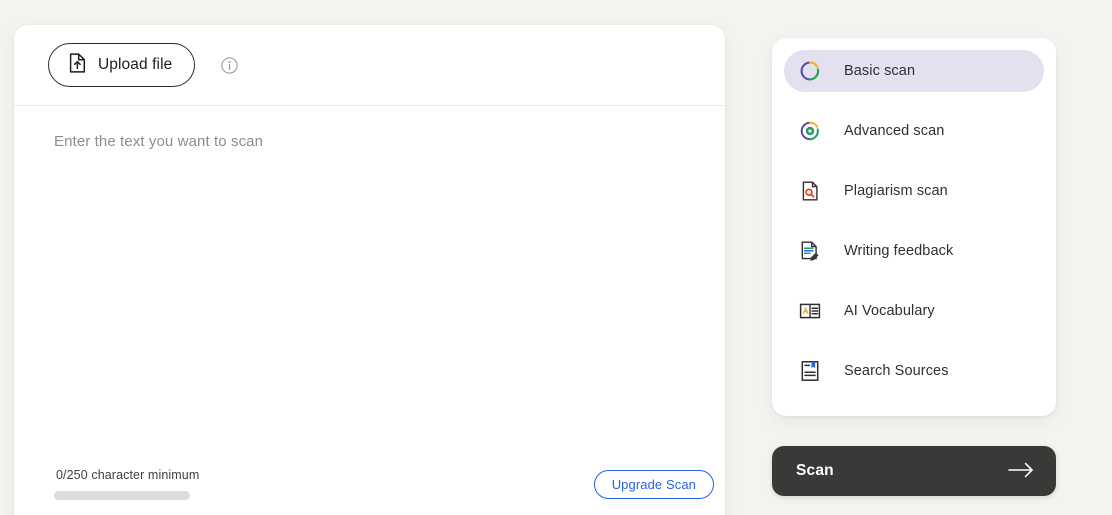 This screenshot has width=1112, height=515. I want to click on mode-item-basic-scan: Basic scan, so click(914, 71).